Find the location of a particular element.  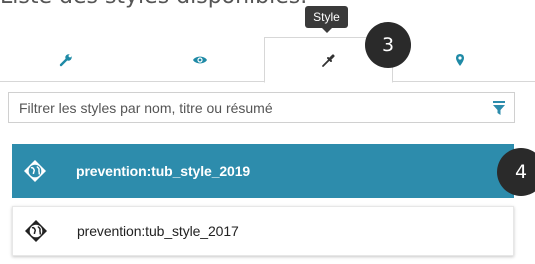

tab-location is located at coordinates (460, 59).